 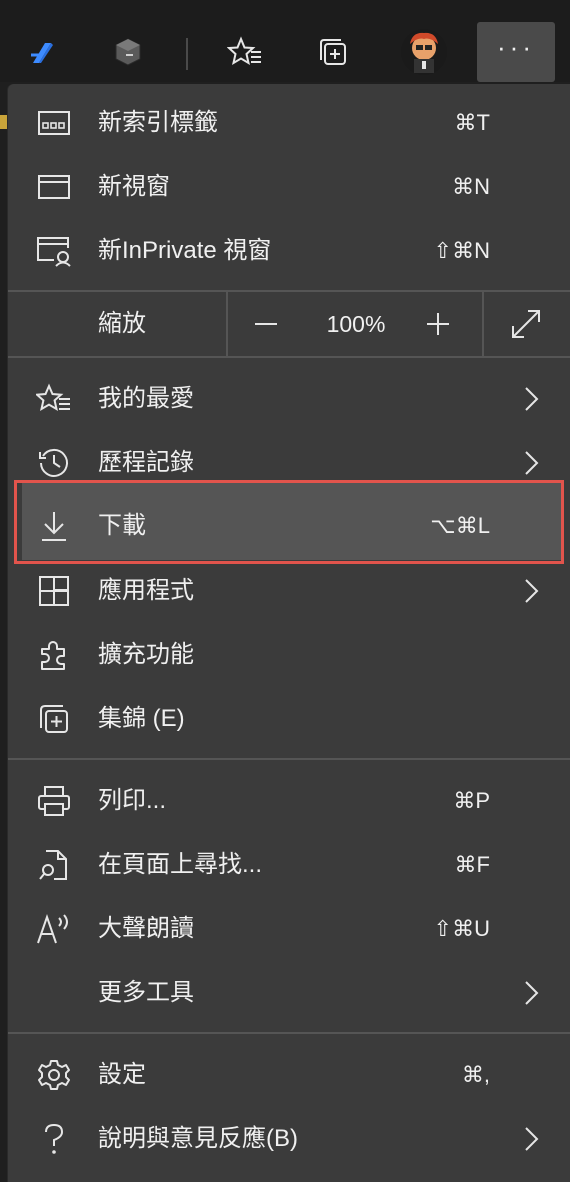 What do you see at coordinates (198, 1138) in the screenshot?
I see `menu-item-label: 說明與意見反應(B)` at bounding box center [198, 1138].